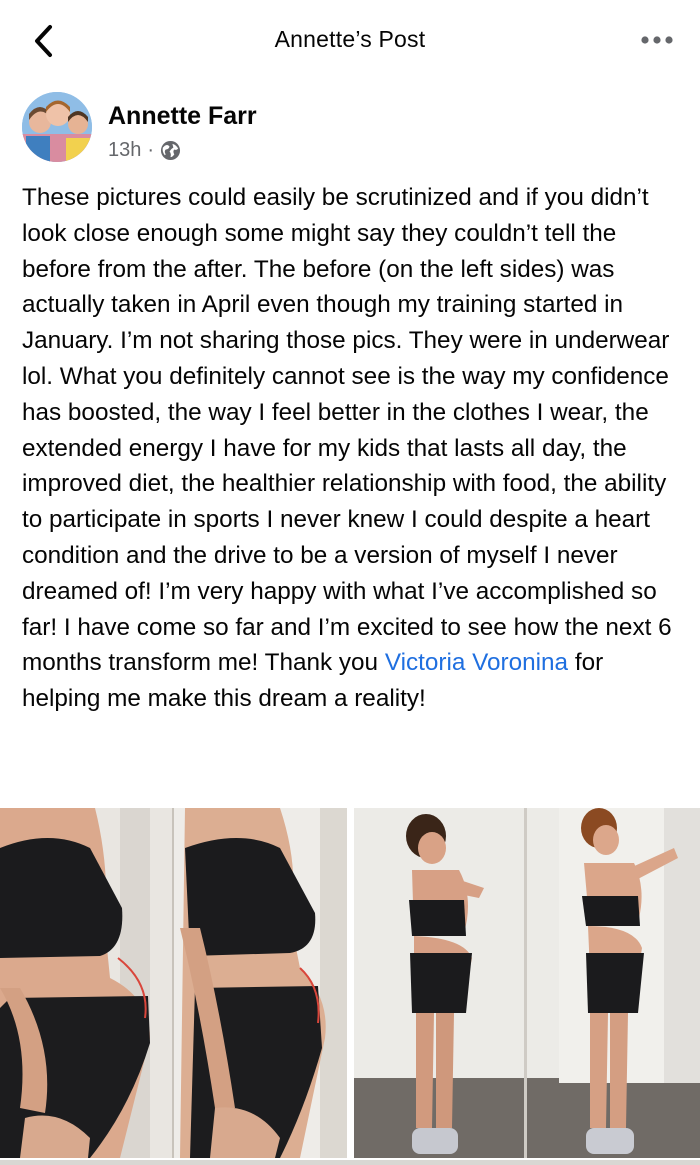 Image resolution: width=700 pixels, height=1165 pixels. I want to click on next-photo-row-edge, so click(350, 1162).